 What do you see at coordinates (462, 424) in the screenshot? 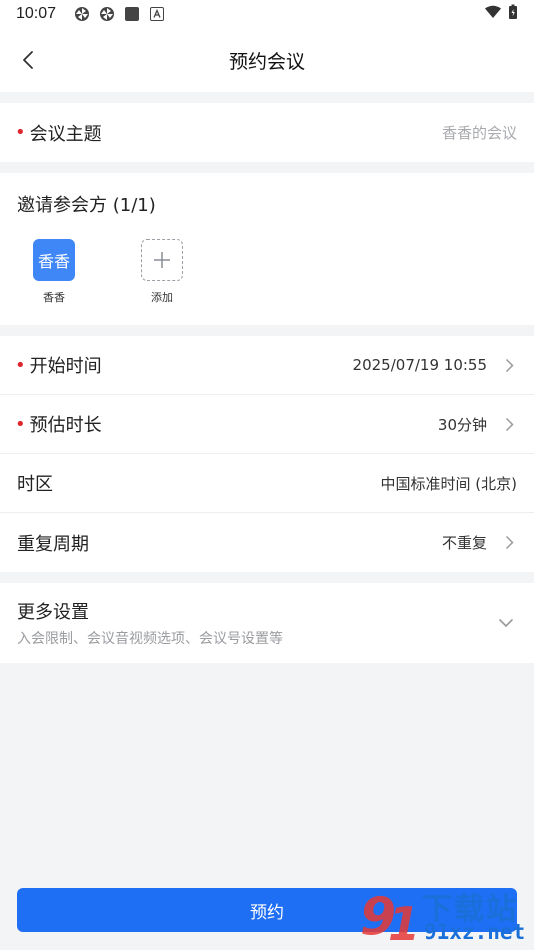
I see `duration-value: 30分钟` at bounding box center [462, 424].